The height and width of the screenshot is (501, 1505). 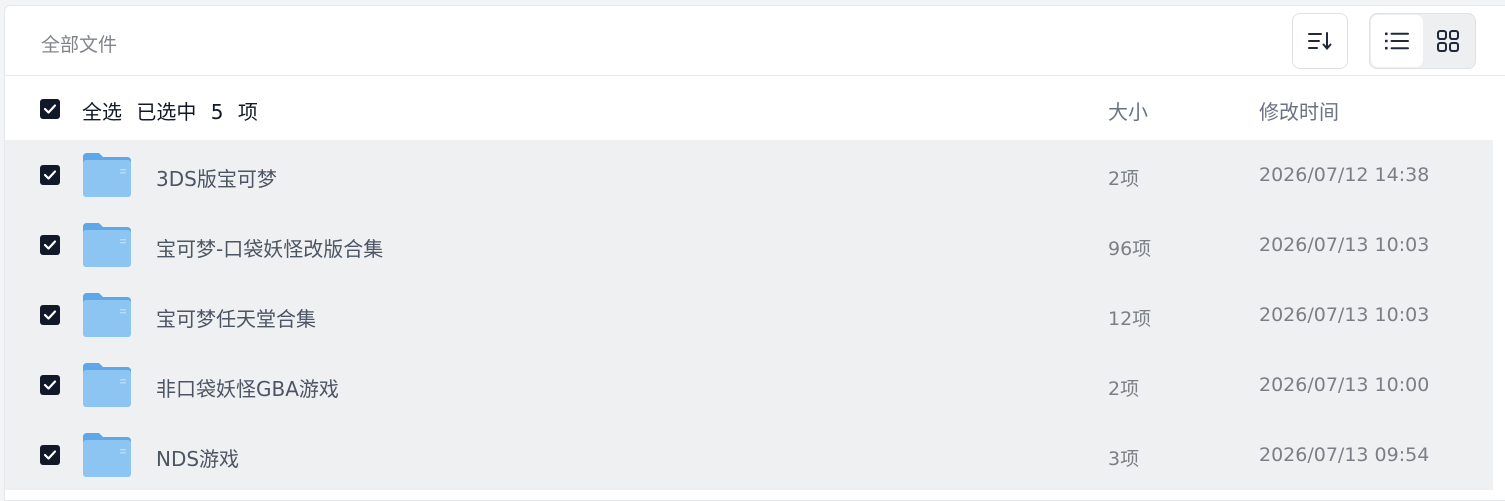 I want to click on breadcrumb-all-files: 全部文件, so click(x=79, y=43).